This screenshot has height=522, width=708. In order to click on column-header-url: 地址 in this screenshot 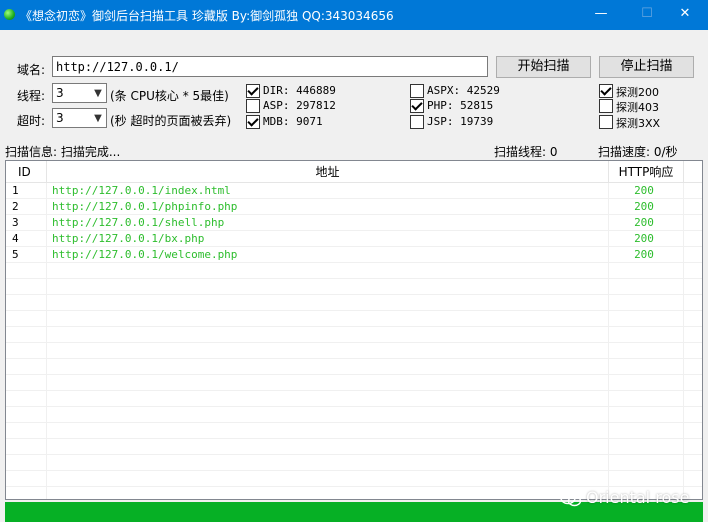, I will do `click(328, 172)`.